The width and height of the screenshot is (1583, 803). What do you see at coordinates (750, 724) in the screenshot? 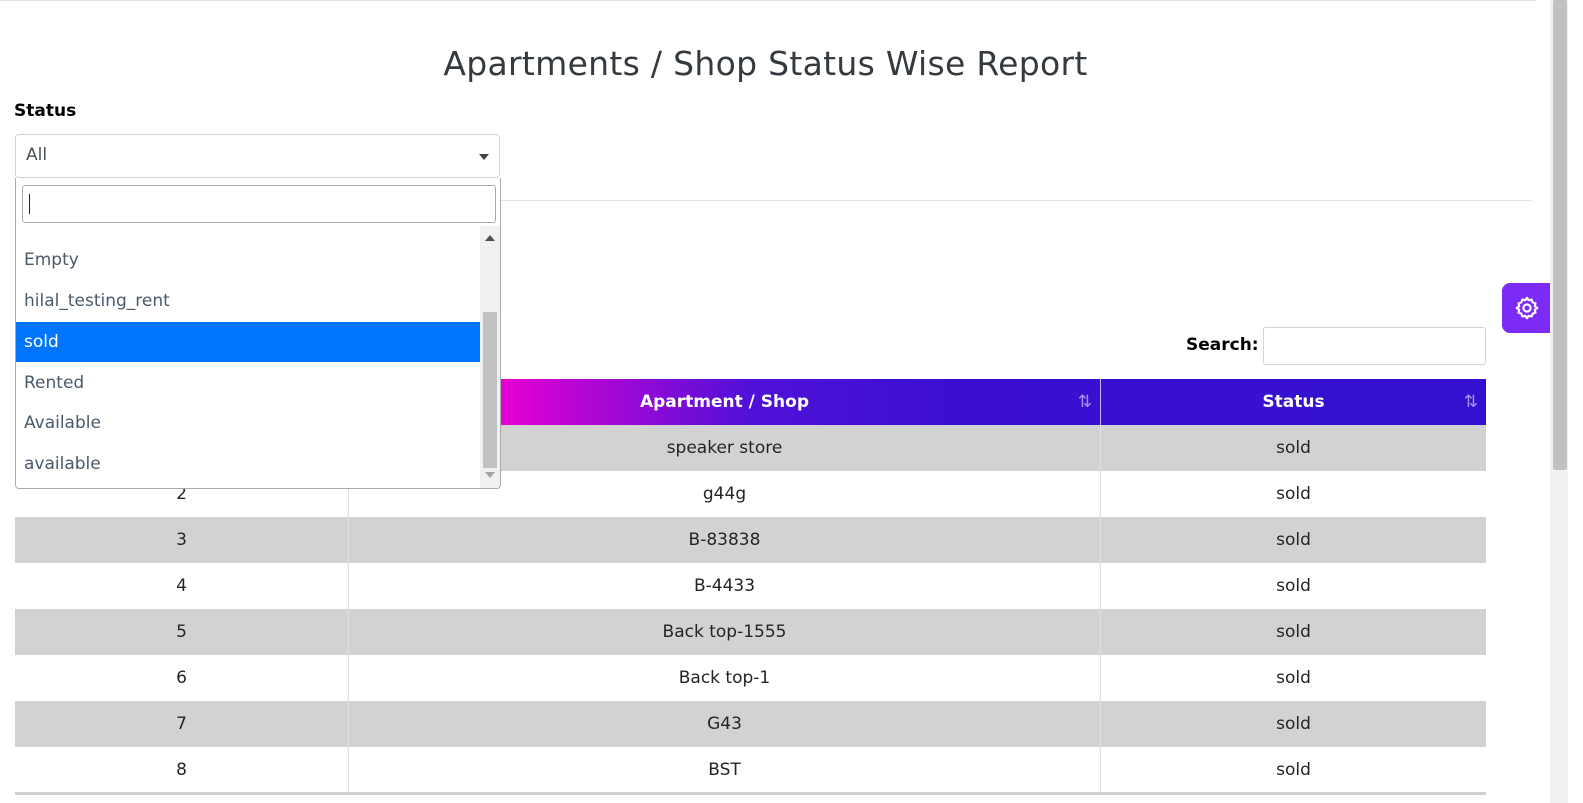
I see `table-row: 7 G43 sold` at bounding box center [750, 724].